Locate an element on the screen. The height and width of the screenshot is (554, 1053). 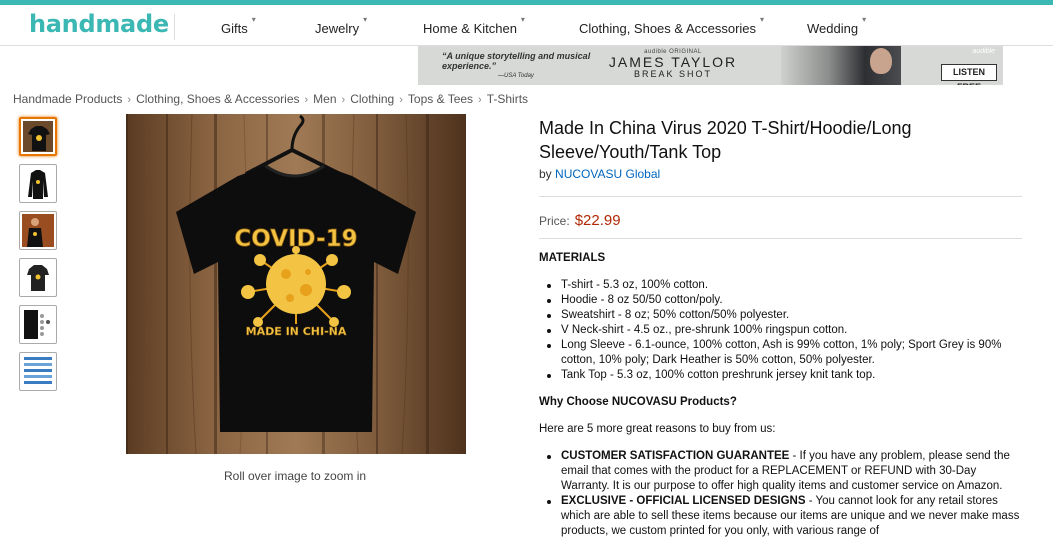
zoom-hint: Roll over image to zoom in is located at coordinates (295, 476).